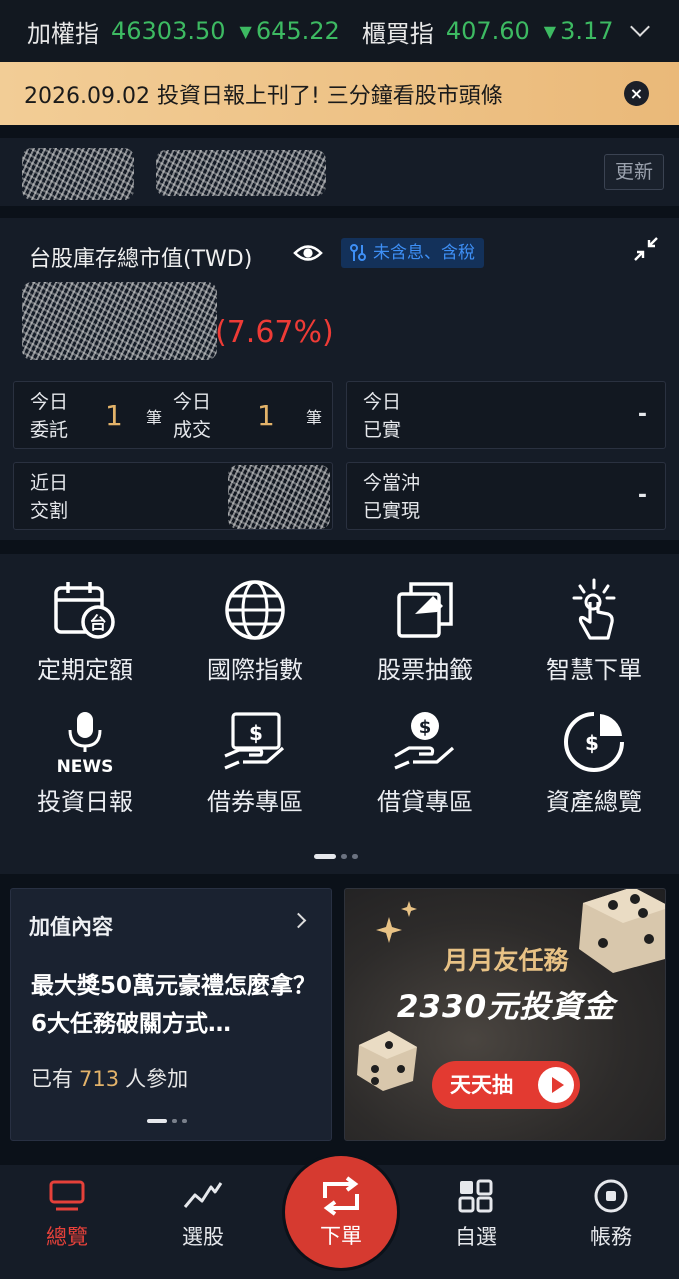 This screenshot has height=1279, width=679. I want to click on today-realized-box: 今日 已實 -, so click(506, 415).